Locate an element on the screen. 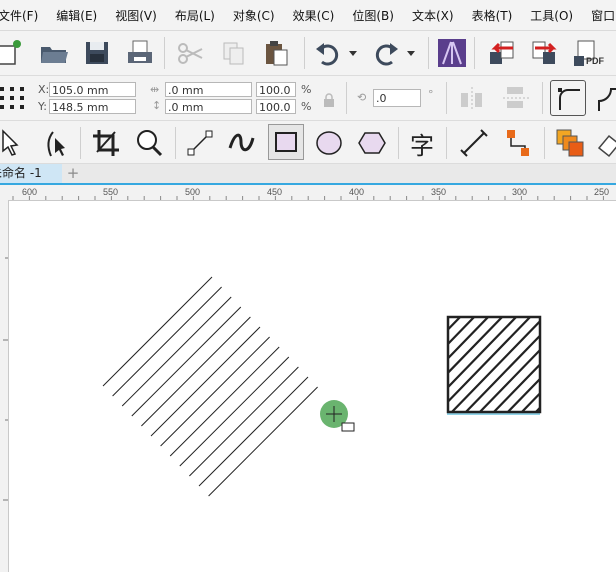 This screenshot has height=572, width=616. menu-item-5: 效果(C) is located at coordinates (318, 15).